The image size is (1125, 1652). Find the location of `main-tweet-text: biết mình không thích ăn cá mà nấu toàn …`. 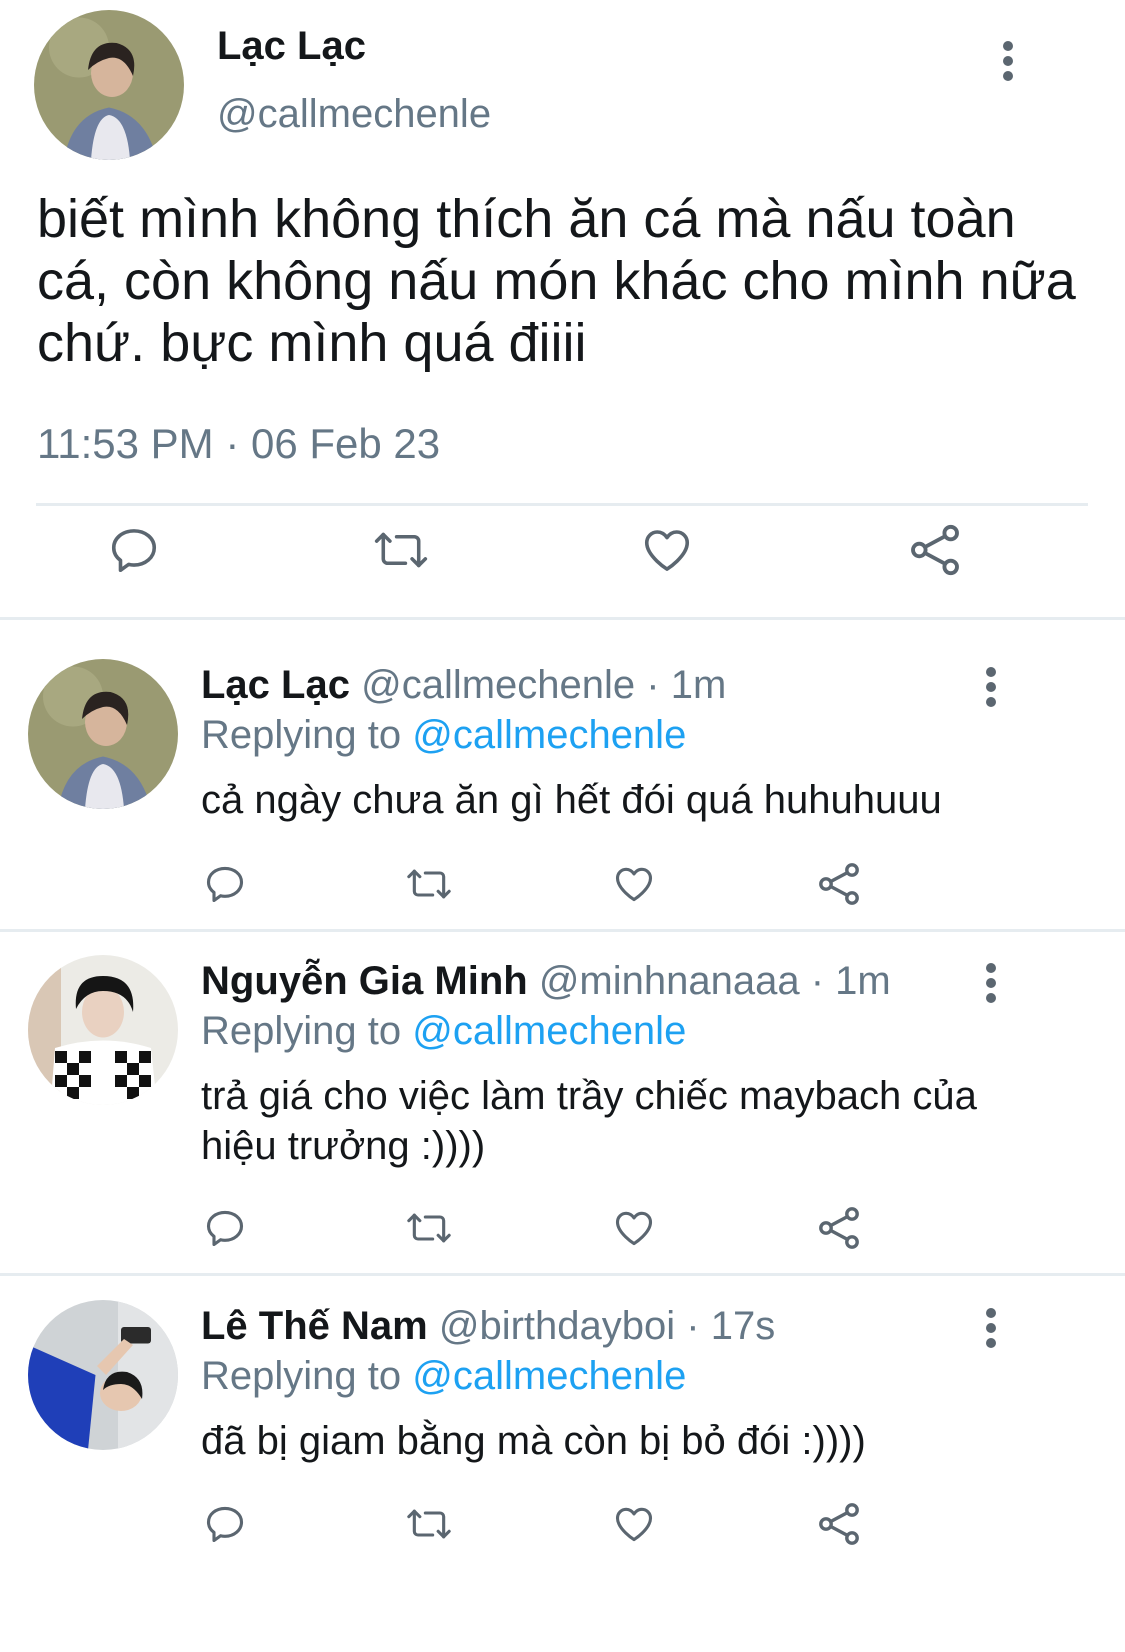

main-tweet-text: biết mình không thích ăn cá mà nấu toàn … is located at coordinates (556, 281).